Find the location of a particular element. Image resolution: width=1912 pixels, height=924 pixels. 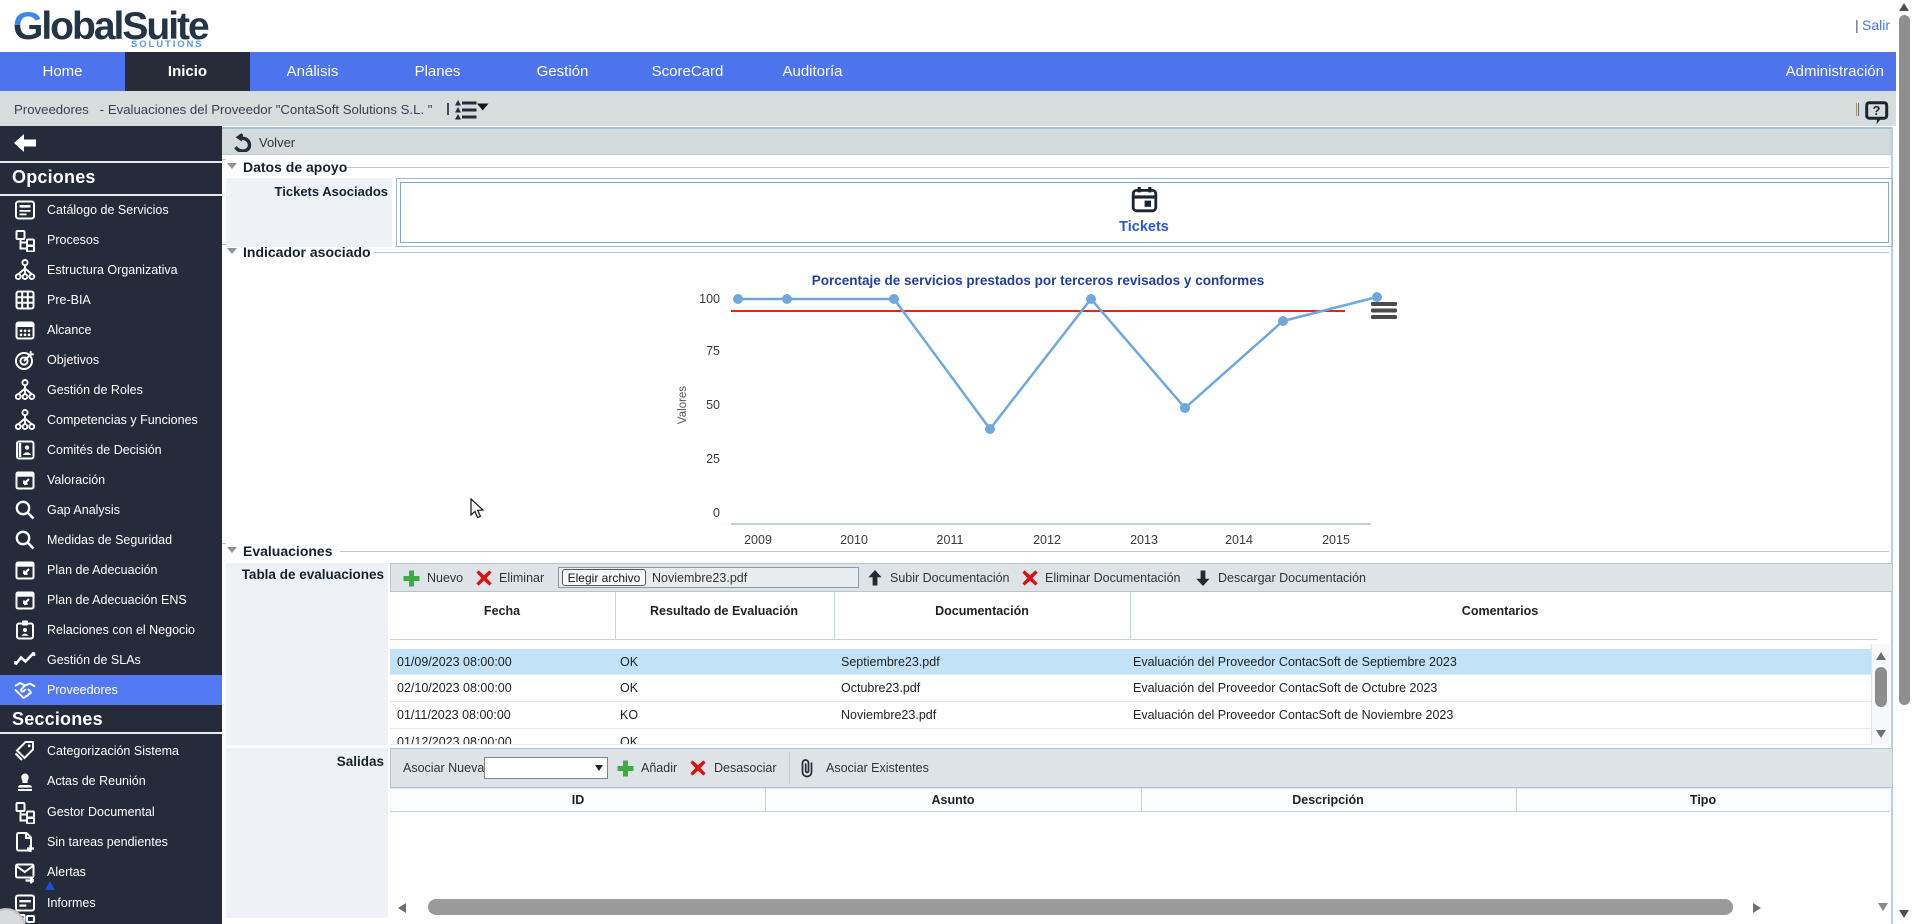

svg-text: 2014 is located at coordinates (1239, 540).